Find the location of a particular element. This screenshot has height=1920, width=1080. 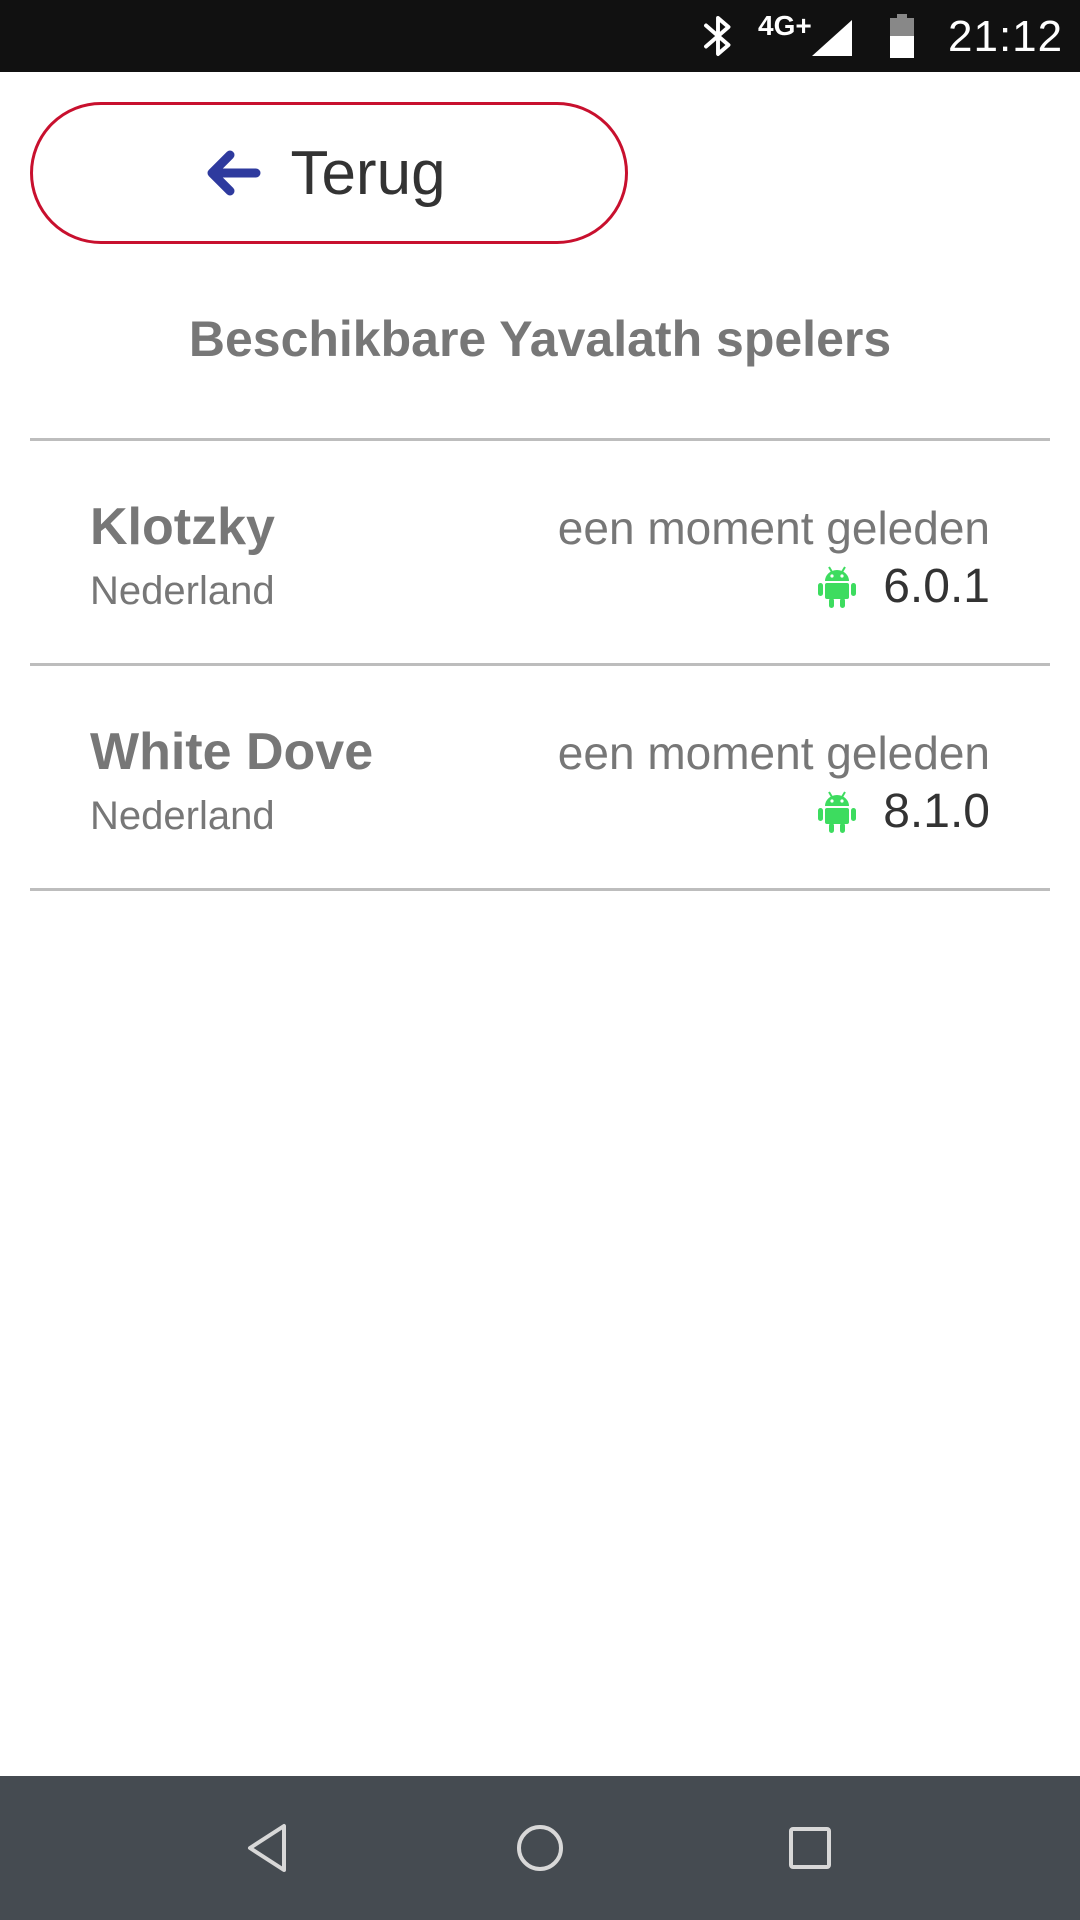

player-version: 8.1.0 is located at coordinates (936, 811).